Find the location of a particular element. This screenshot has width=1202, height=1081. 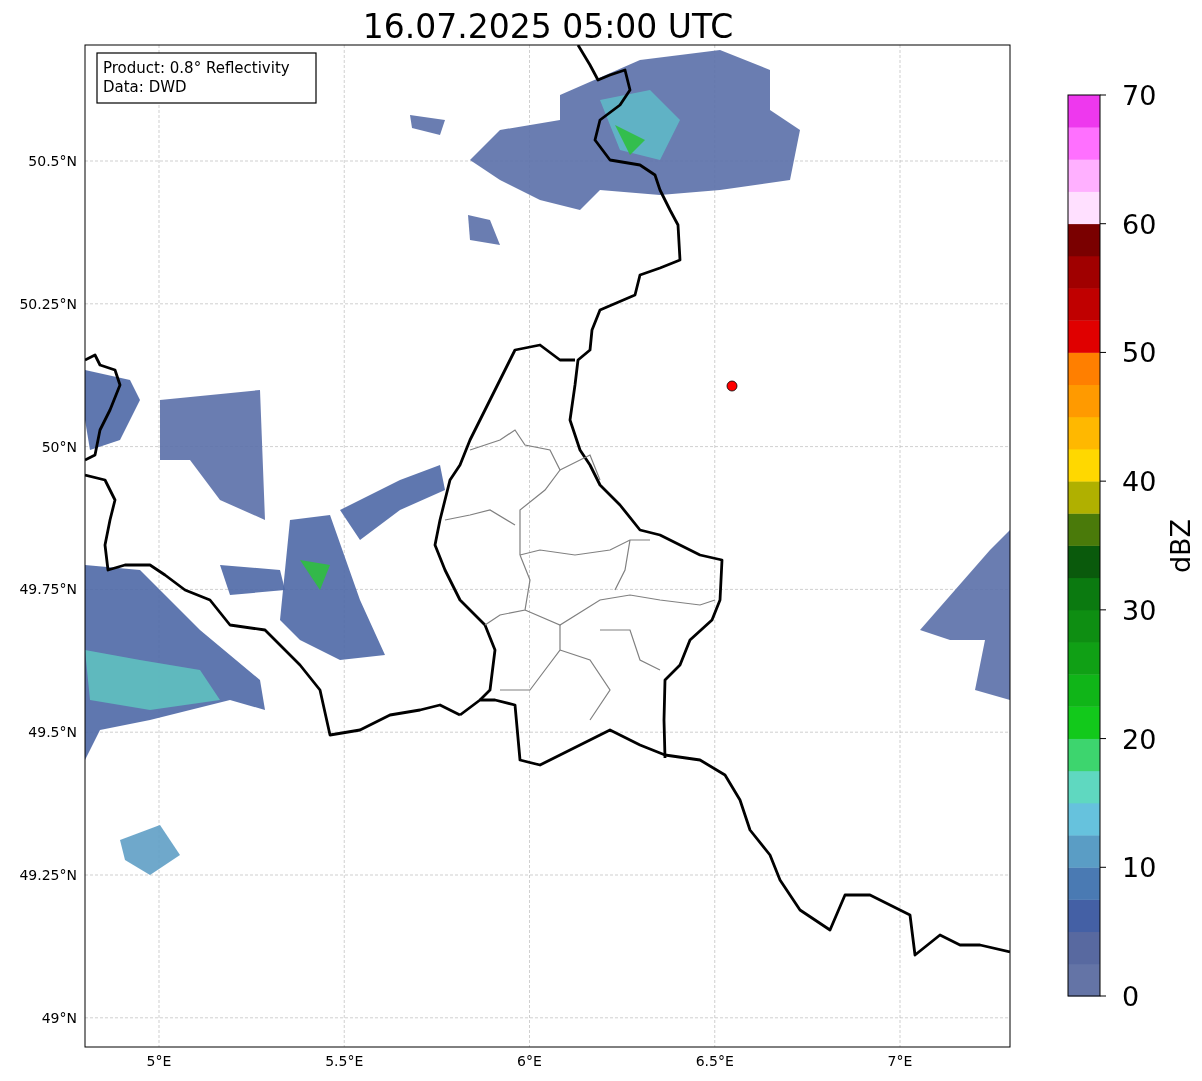

chart-title: 16.07.2025 05:00 UTC is located at coordinates (548, 26).